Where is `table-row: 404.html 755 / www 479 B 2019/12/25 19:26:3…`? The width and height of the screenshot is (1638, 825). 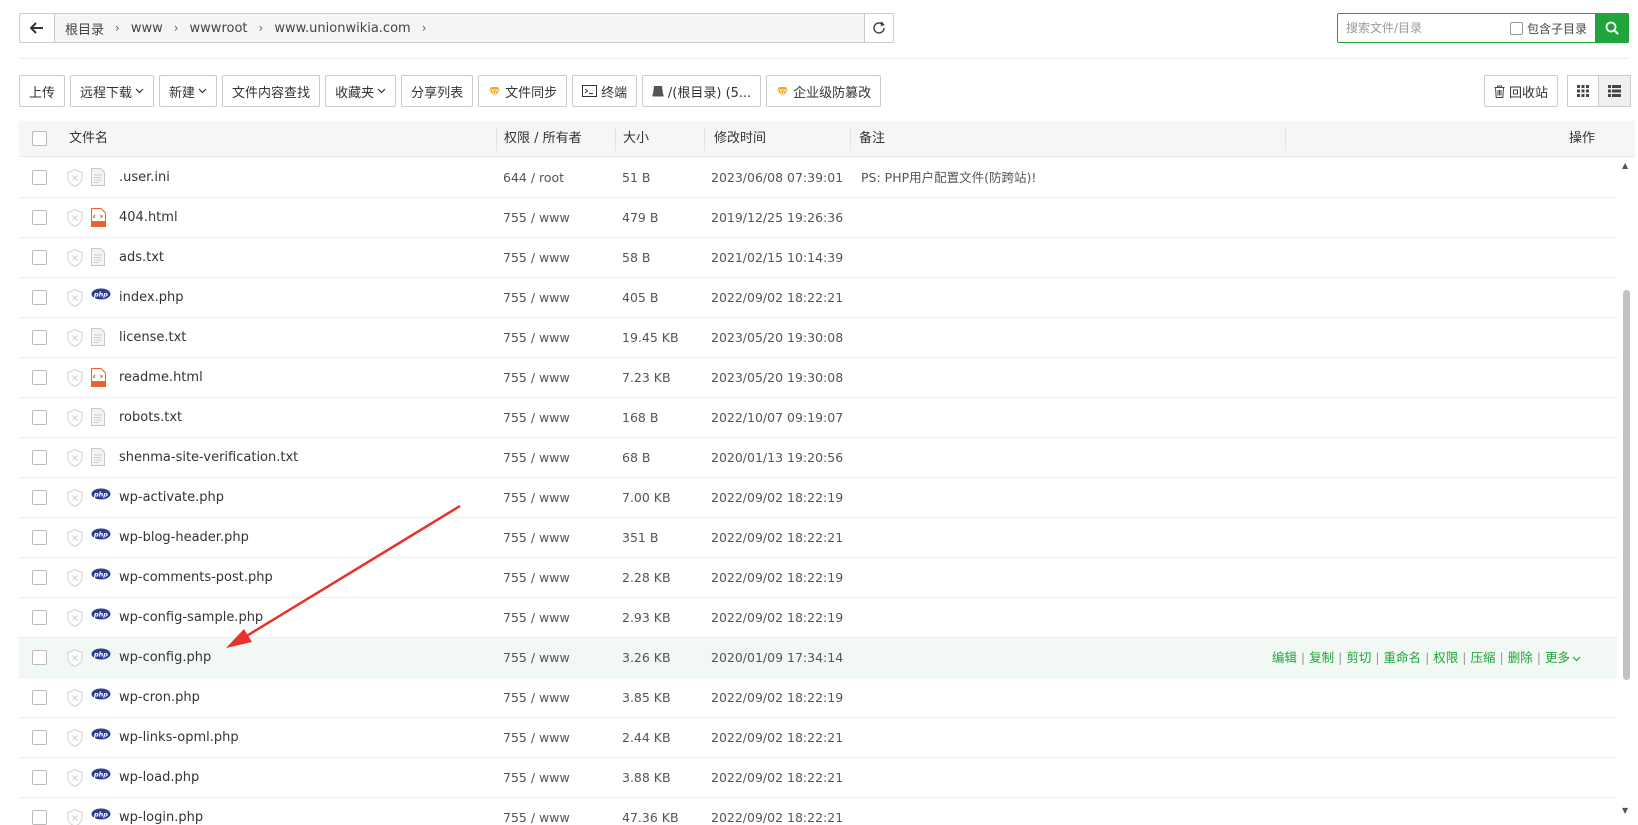
table-row: 404.html 755 / www 479 B 2019/12/25 19:26:3… is located at coordinates (818, 218).